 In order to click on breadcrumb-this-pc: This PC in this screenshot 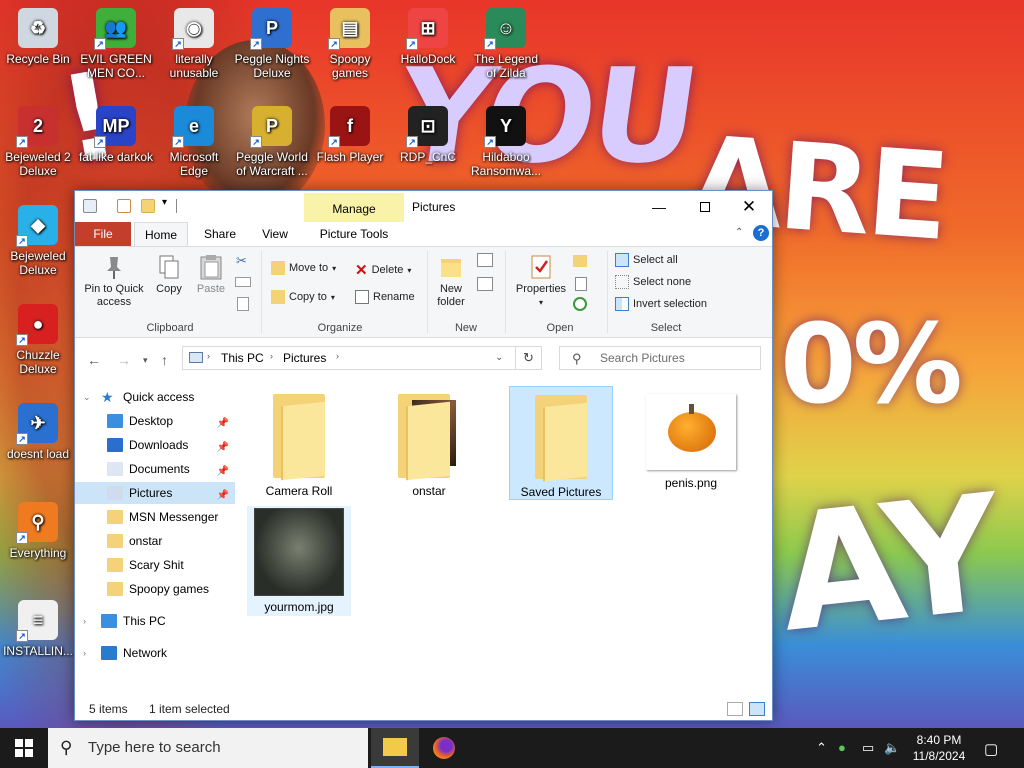, I will do `click(242, 358)`.